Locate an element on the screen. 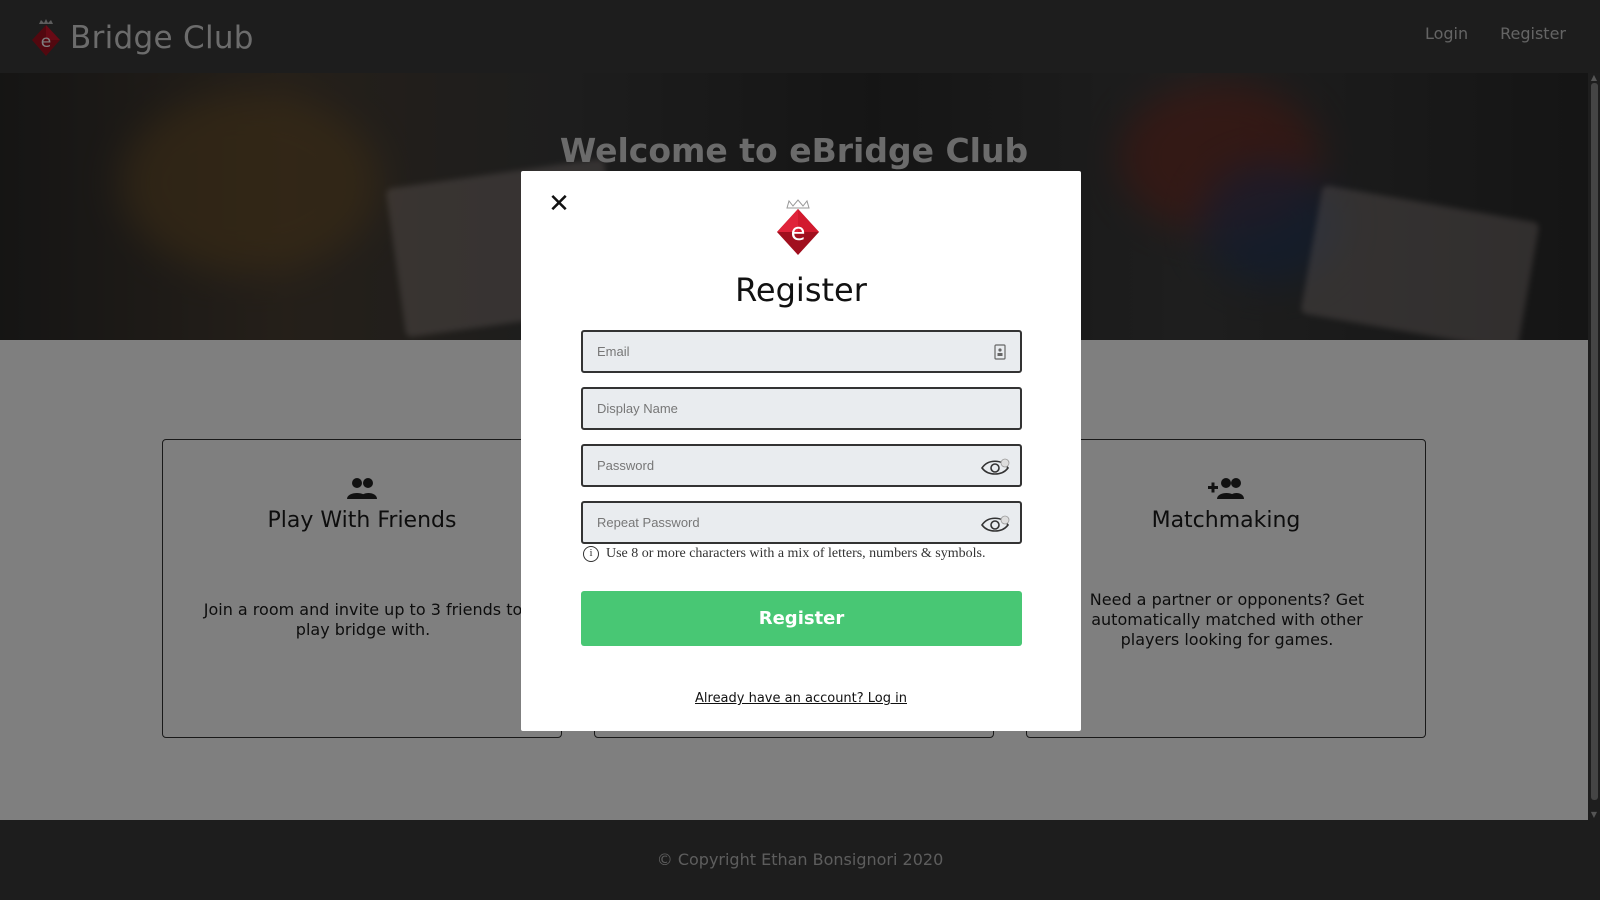  ebridge-logo-icon: e is located at coordinates (798, 227).